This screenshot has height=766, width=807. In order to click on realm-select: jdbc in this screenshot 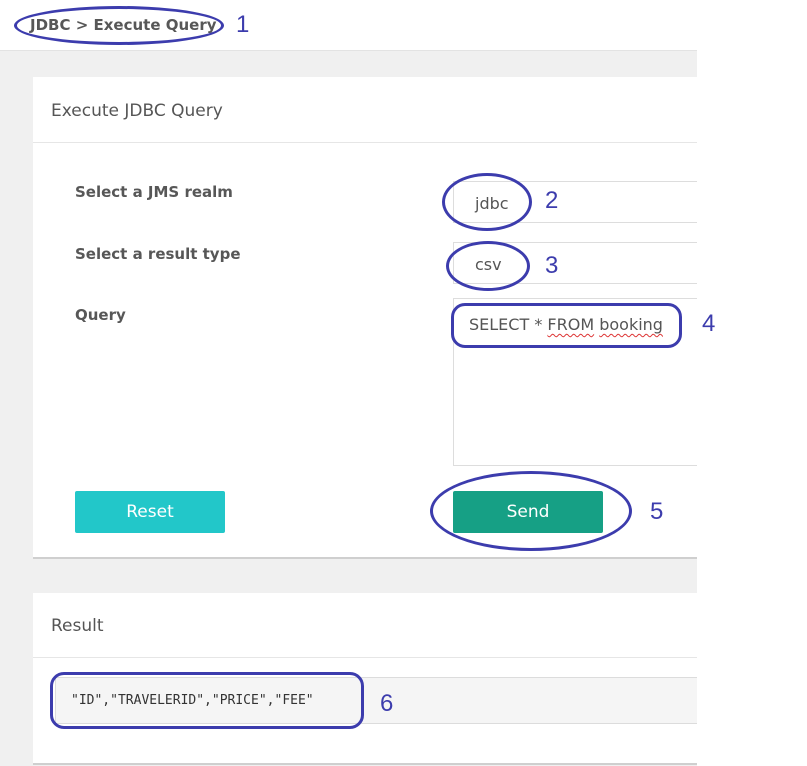, I will do `click(575, 202)`.